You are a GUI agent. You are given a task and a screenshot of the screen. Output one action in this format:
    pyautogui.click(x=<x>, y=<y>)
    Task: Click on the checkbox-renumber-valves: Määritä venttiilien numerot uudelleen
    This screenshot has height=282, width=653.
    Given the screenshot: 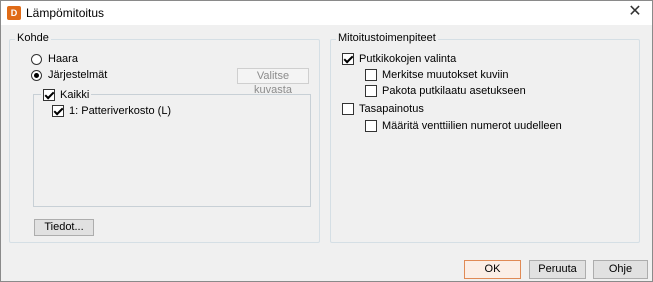 What is the action you would take?
    pyautogui.click(x=463, y=126)
    